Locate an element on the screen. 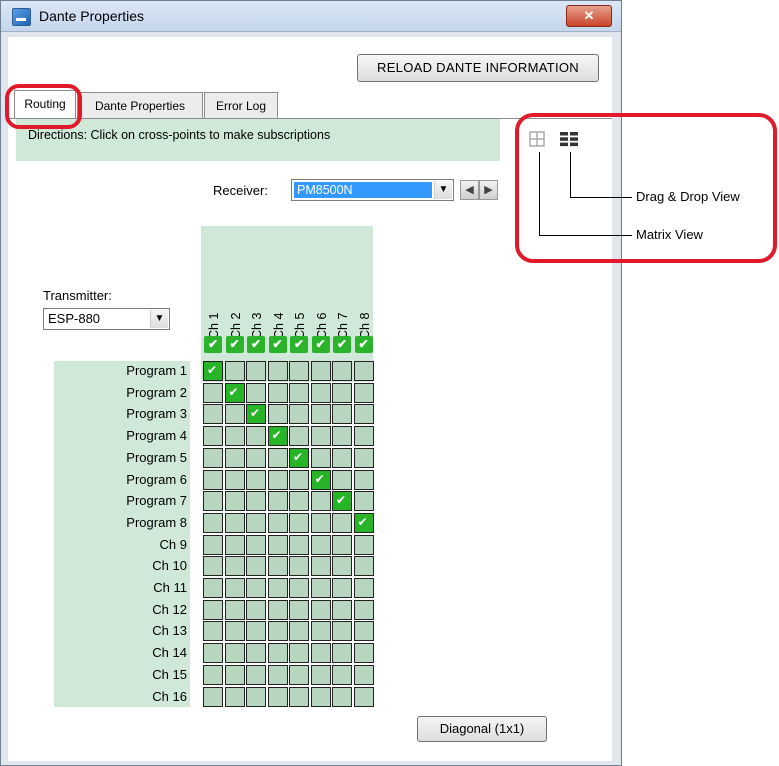 The width and height of the screenshot is (779, 766). reload-dante-information-button: RELOAD DANTE INFORMATION is located at coordinates (478, 68).